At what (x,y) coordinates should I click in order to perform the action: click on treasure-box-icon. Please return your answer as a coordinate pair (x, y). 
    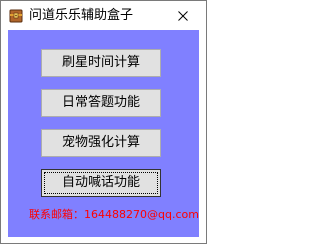
    Looking at the image, I should click on (16, 15).